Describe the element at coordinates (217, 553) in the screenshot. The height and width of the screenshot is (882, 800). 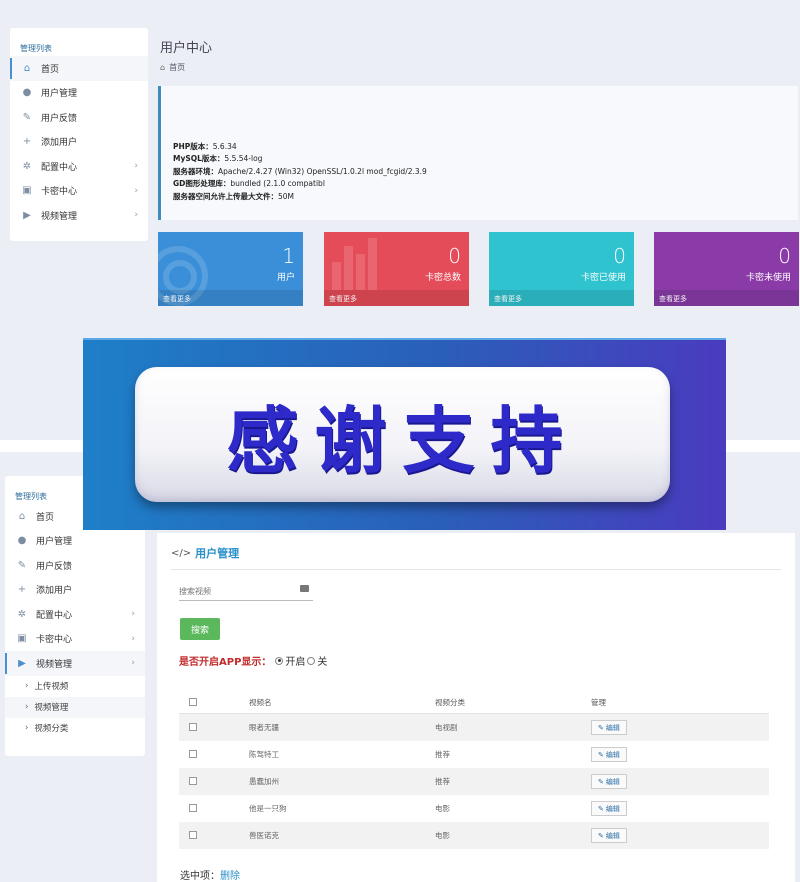
I see `section-title-text: 用户管理` at that location.